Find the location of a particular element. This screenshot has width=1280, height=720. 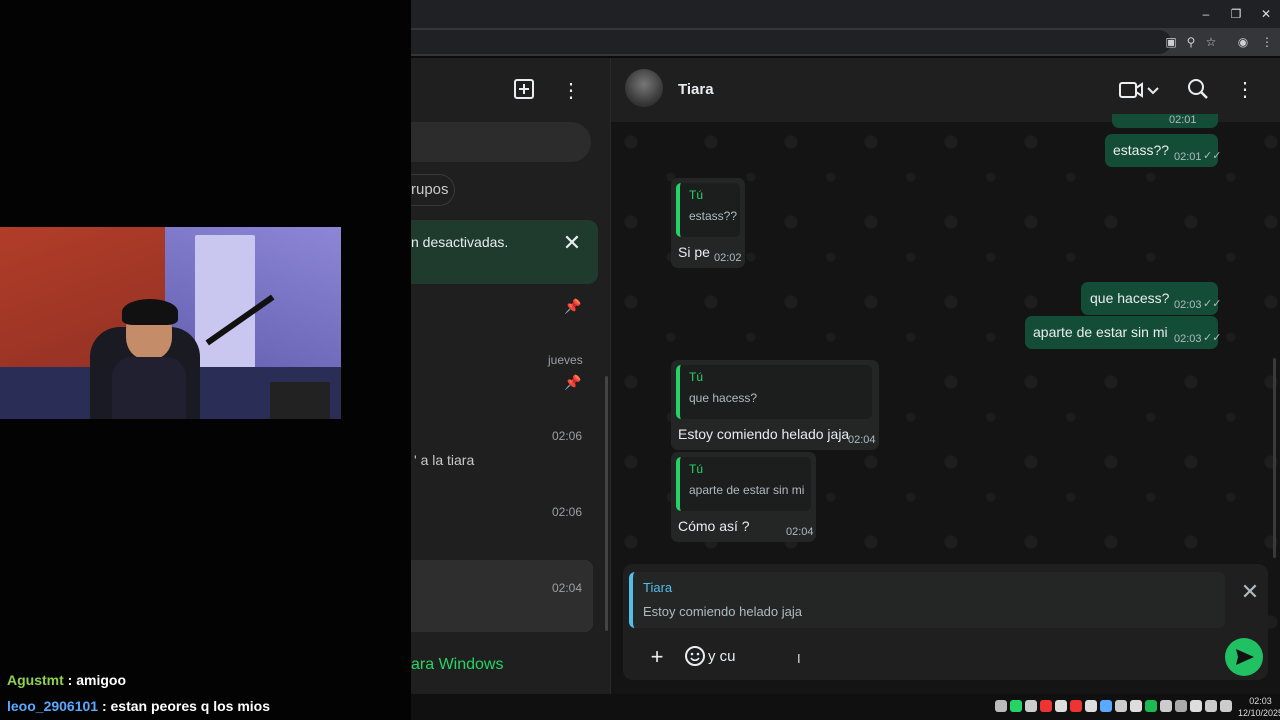

reply-quote: Tiara Estoy comiendo helado jaja is located at coordinates (927, 600).